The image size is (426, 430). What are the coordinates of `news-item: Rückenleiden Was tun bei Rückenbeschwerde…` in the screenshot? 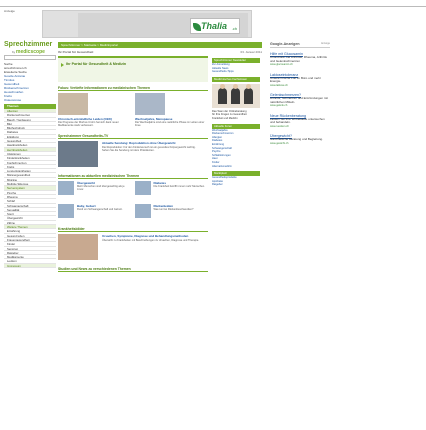 It's located at (171, 214).